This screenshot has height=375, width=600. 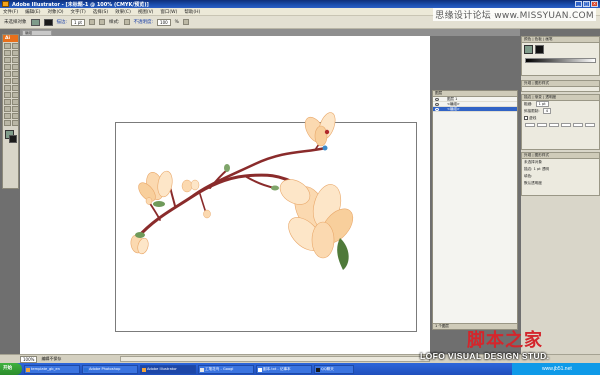 I want to click on pencil-tool-icon, so click(x=15, y=74).